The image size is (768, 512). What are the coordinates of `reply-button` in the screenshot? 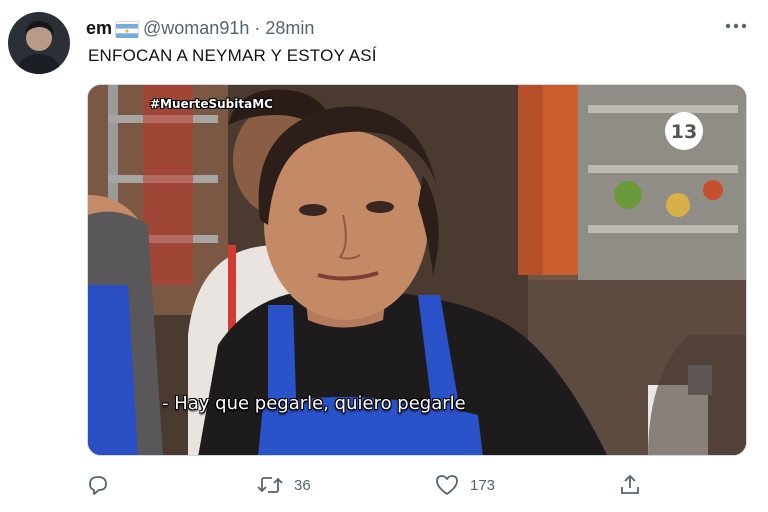 It's located at (98, 485).